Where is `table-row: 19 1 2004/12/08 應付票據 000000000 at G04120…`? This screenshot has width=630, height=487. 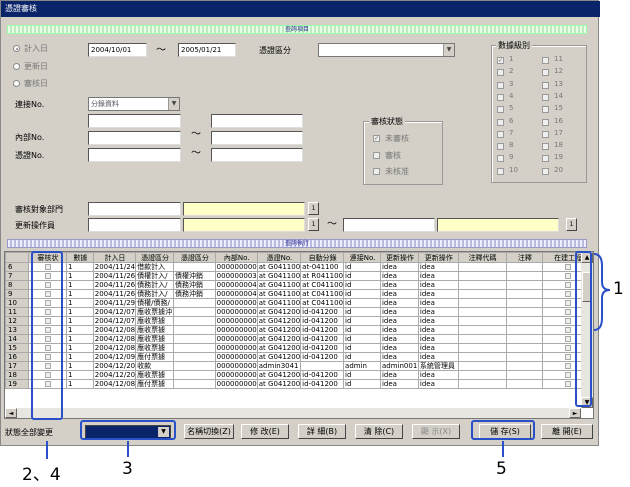
table-row: 19 1 2004/12/08 應付票據 000000000 at G04120… is located at coordinates (299, 384).